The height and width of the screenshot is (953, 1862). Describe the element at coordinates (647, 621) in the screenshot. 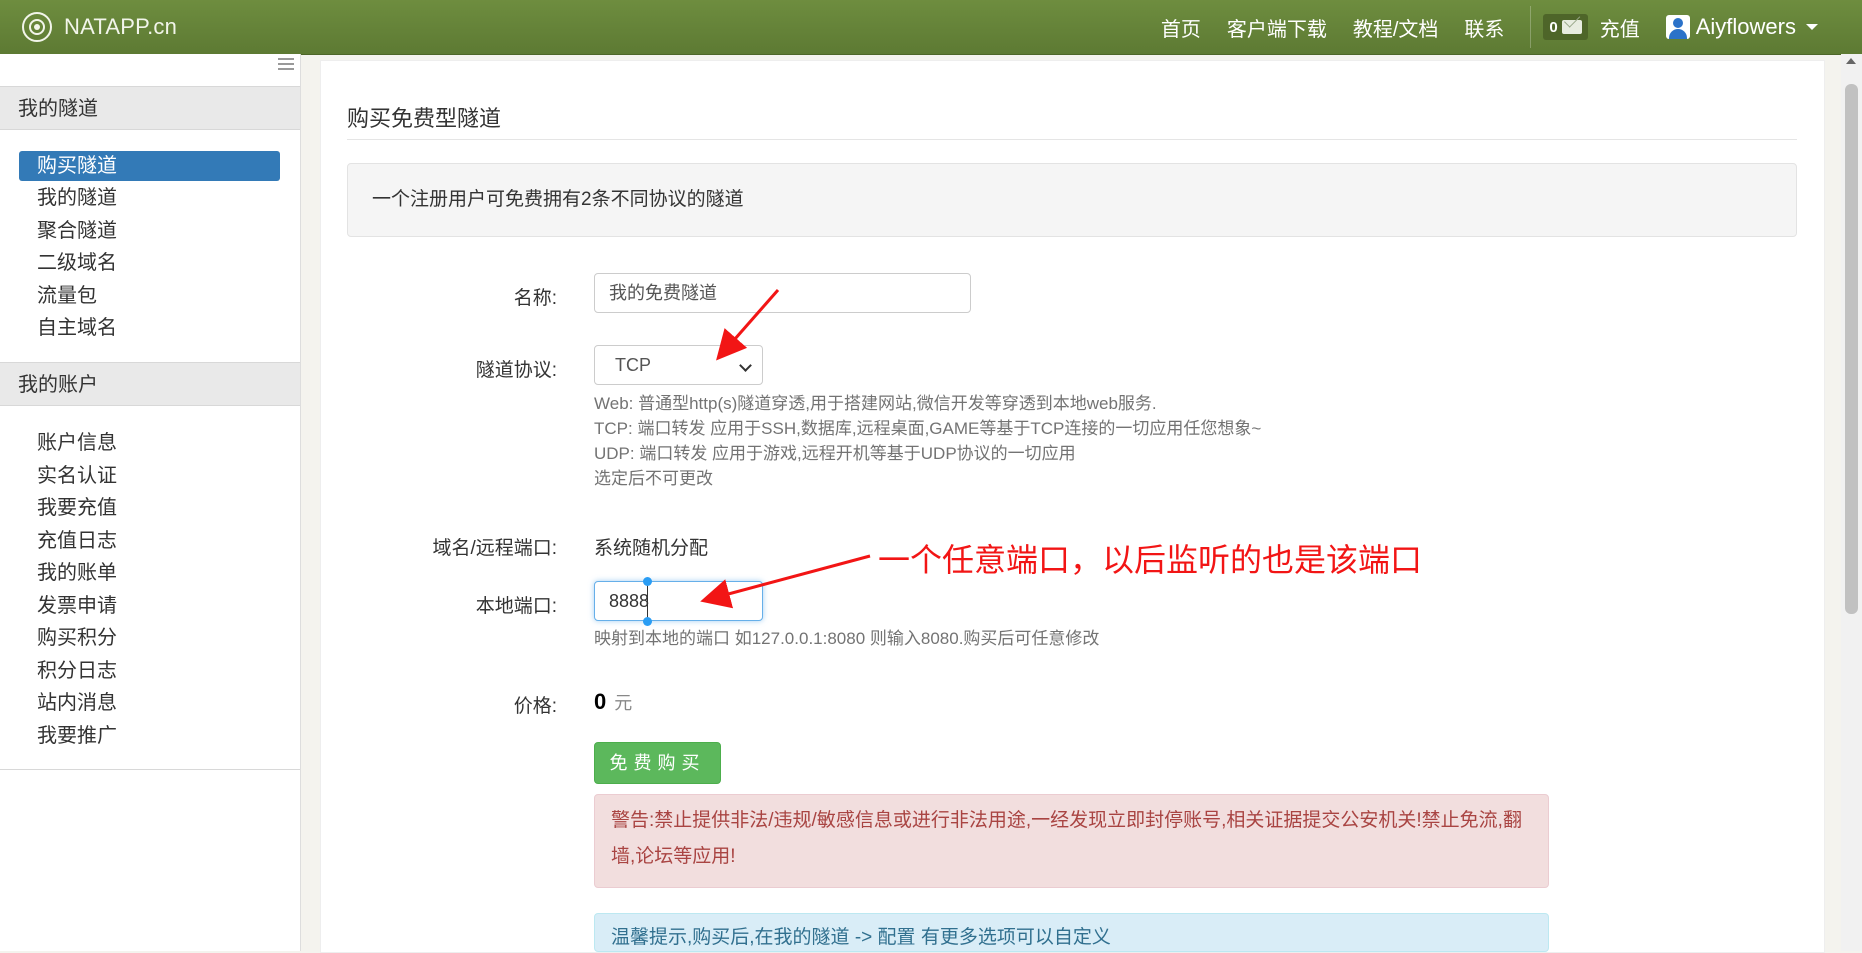

I see `selection-handle-bottom-icon` at that location.